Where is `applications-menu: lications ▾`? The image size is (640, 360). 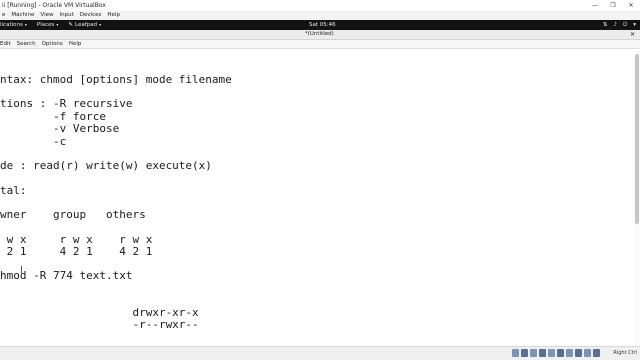 applications-menu: lications ▾ is located at coordinates (13, 25).